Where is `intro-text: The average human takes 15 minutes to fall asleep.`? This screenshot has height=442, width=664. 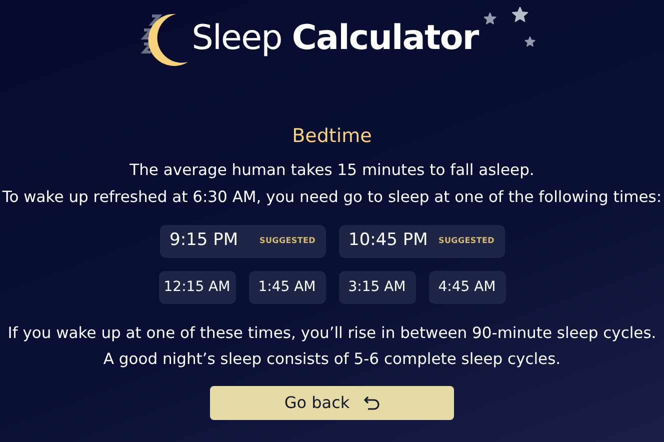 intro-text: The average human takes 15 minutes to fall asleep. is located at coordinates (332, 170).